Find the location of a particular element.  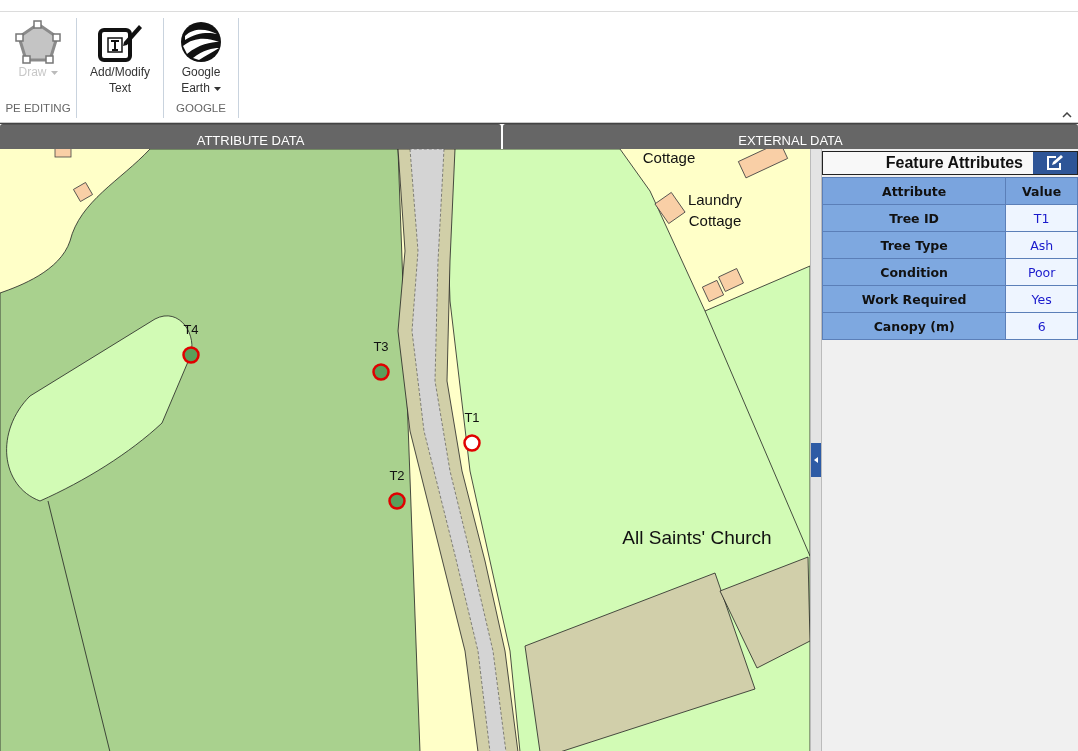

tab: ATTRIBUTE DATA is located at coordinates (250, 136).